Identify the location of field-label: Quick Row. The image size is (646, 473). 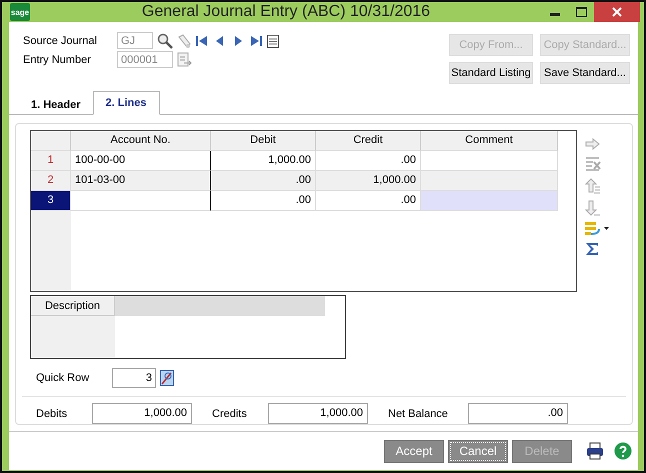
(63, 378).